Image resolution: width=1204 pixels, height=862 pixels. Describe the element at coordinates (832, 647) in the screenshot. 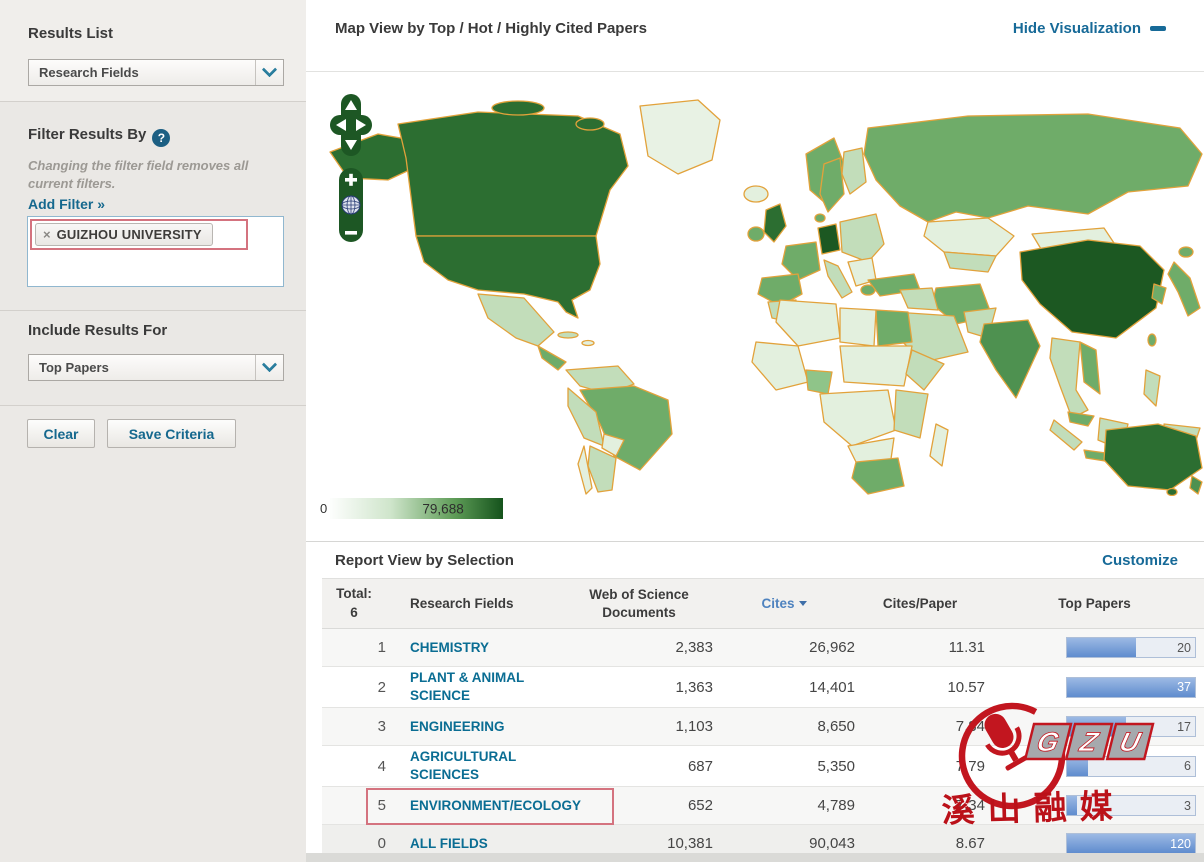

I see `row-cites: 26,962` at that location.